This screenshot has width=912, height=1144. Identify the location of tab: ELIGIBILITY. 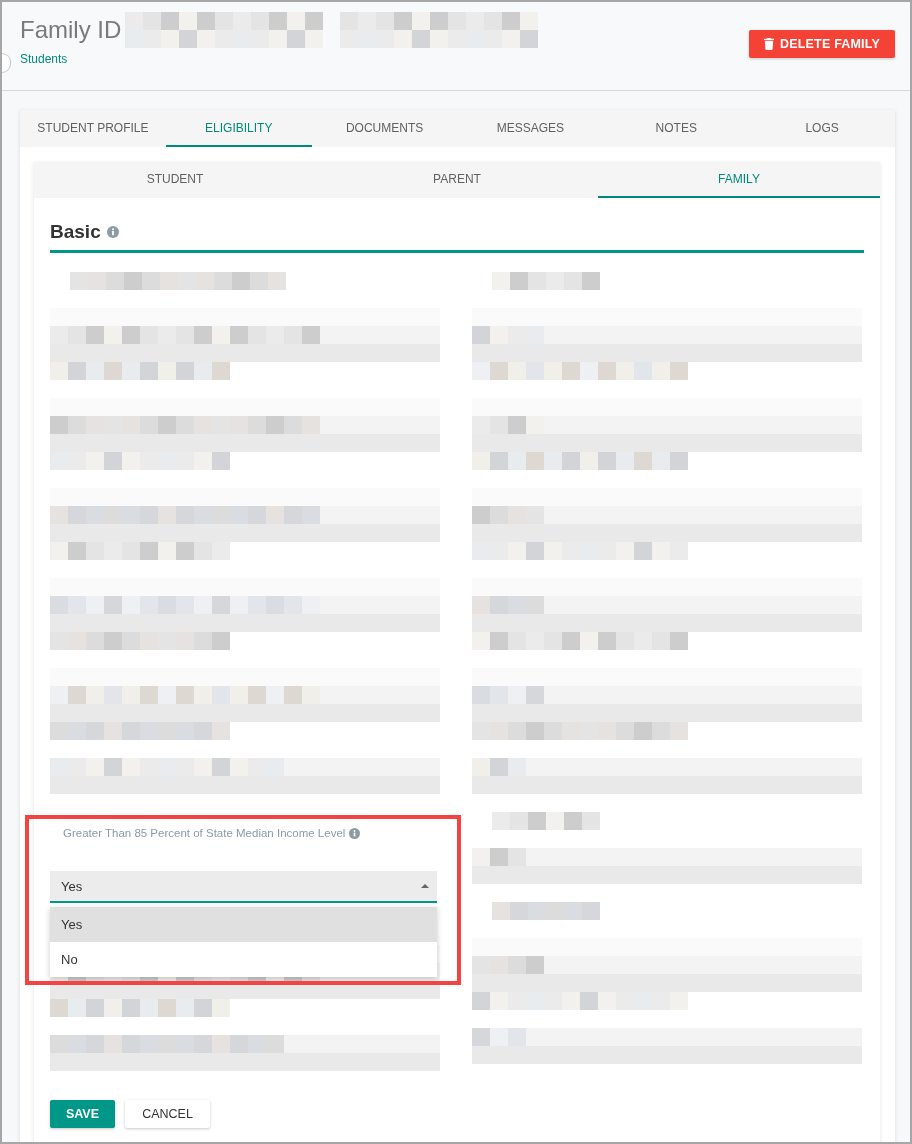
(238, 128).